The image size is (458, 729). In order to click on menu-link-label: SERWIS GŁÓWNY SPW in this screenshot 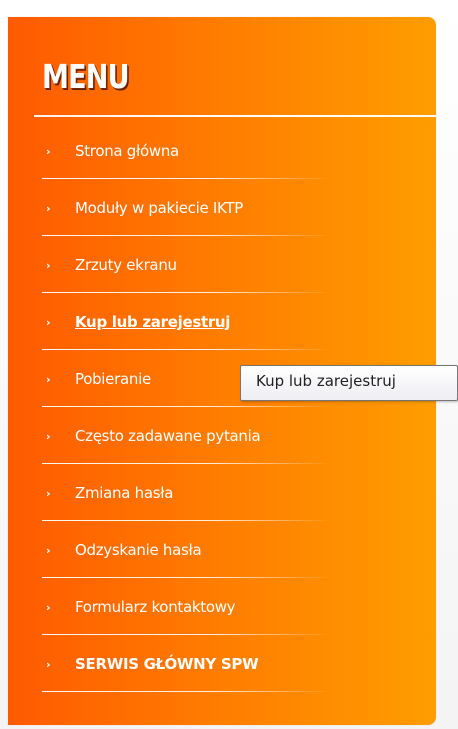, I will do `click(167, 664)`.